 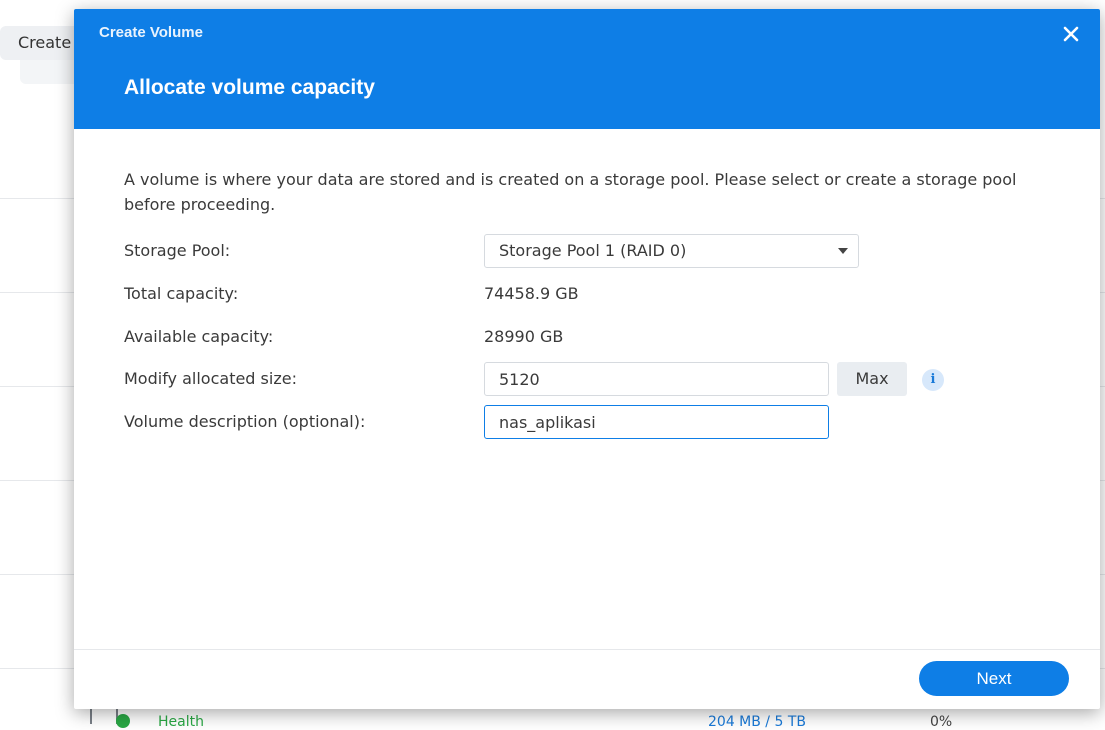 I want to click on usage-percent: 0%, so click(x=941, y=722).